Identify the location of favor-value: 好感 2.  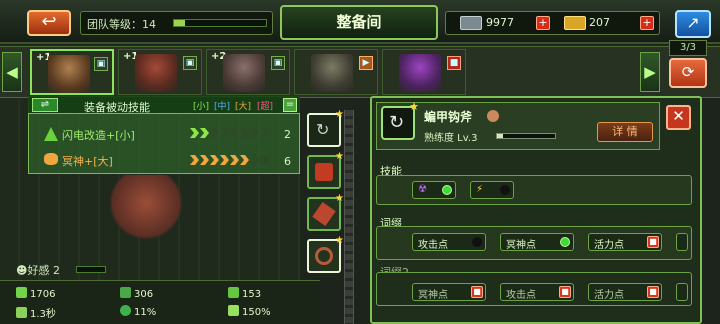
(43, 270).